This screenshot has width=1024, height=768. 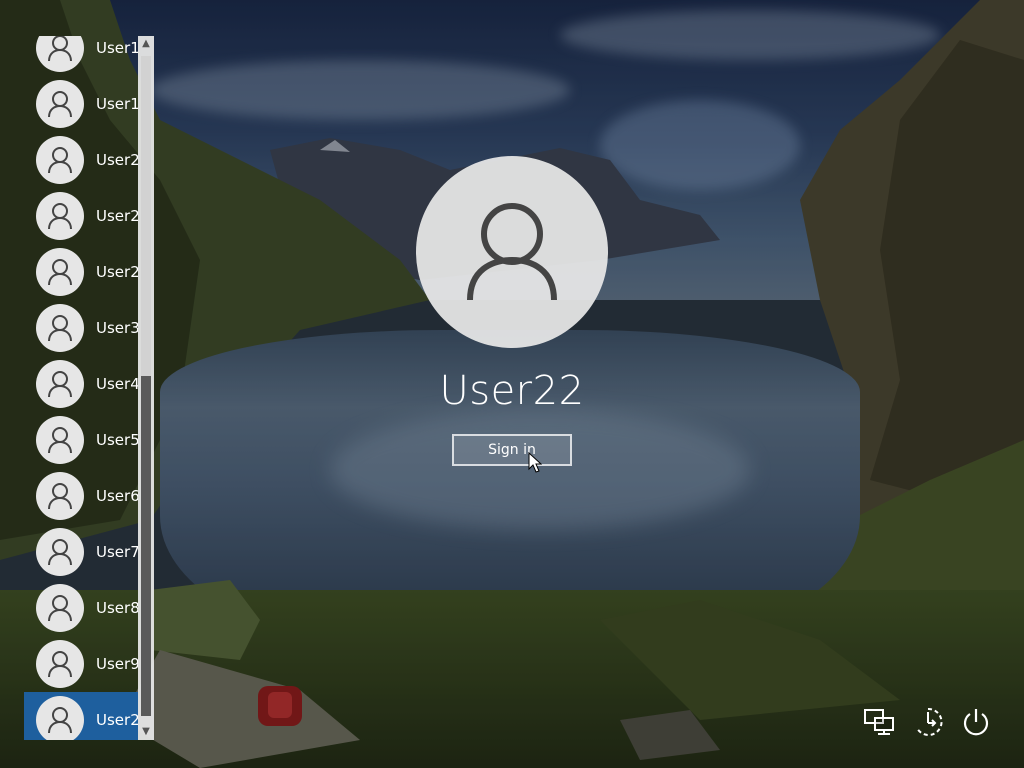 I want to click on user-name: User4, so click(x=117, y=384).